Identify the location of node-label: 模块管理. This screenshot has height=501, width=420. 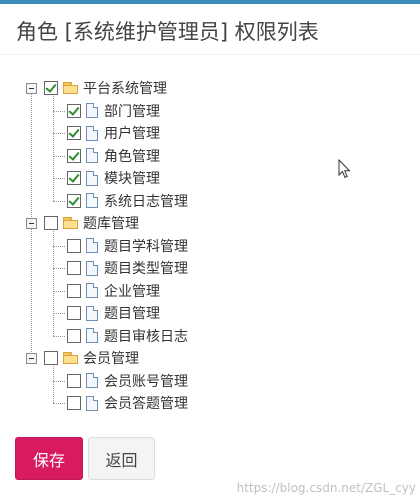
(132, 178).